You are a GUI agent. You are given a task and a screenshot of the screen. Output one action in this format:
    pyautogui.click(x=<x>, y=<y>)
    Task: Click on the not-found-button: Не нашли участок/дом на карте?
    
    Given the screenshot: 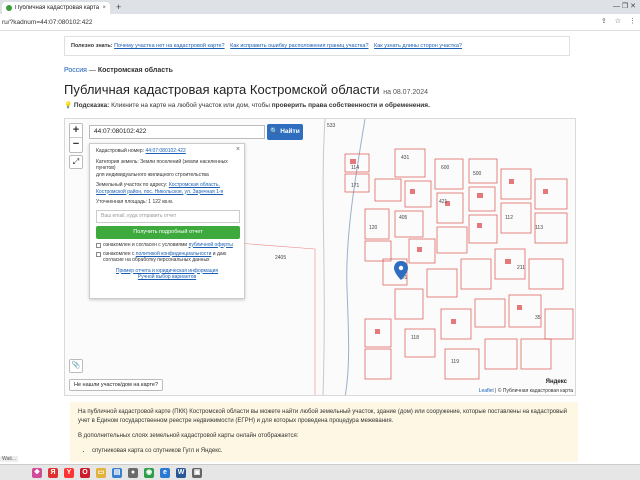 What is the action you would take?
    pyautogui.click(x=116, y=385)
    